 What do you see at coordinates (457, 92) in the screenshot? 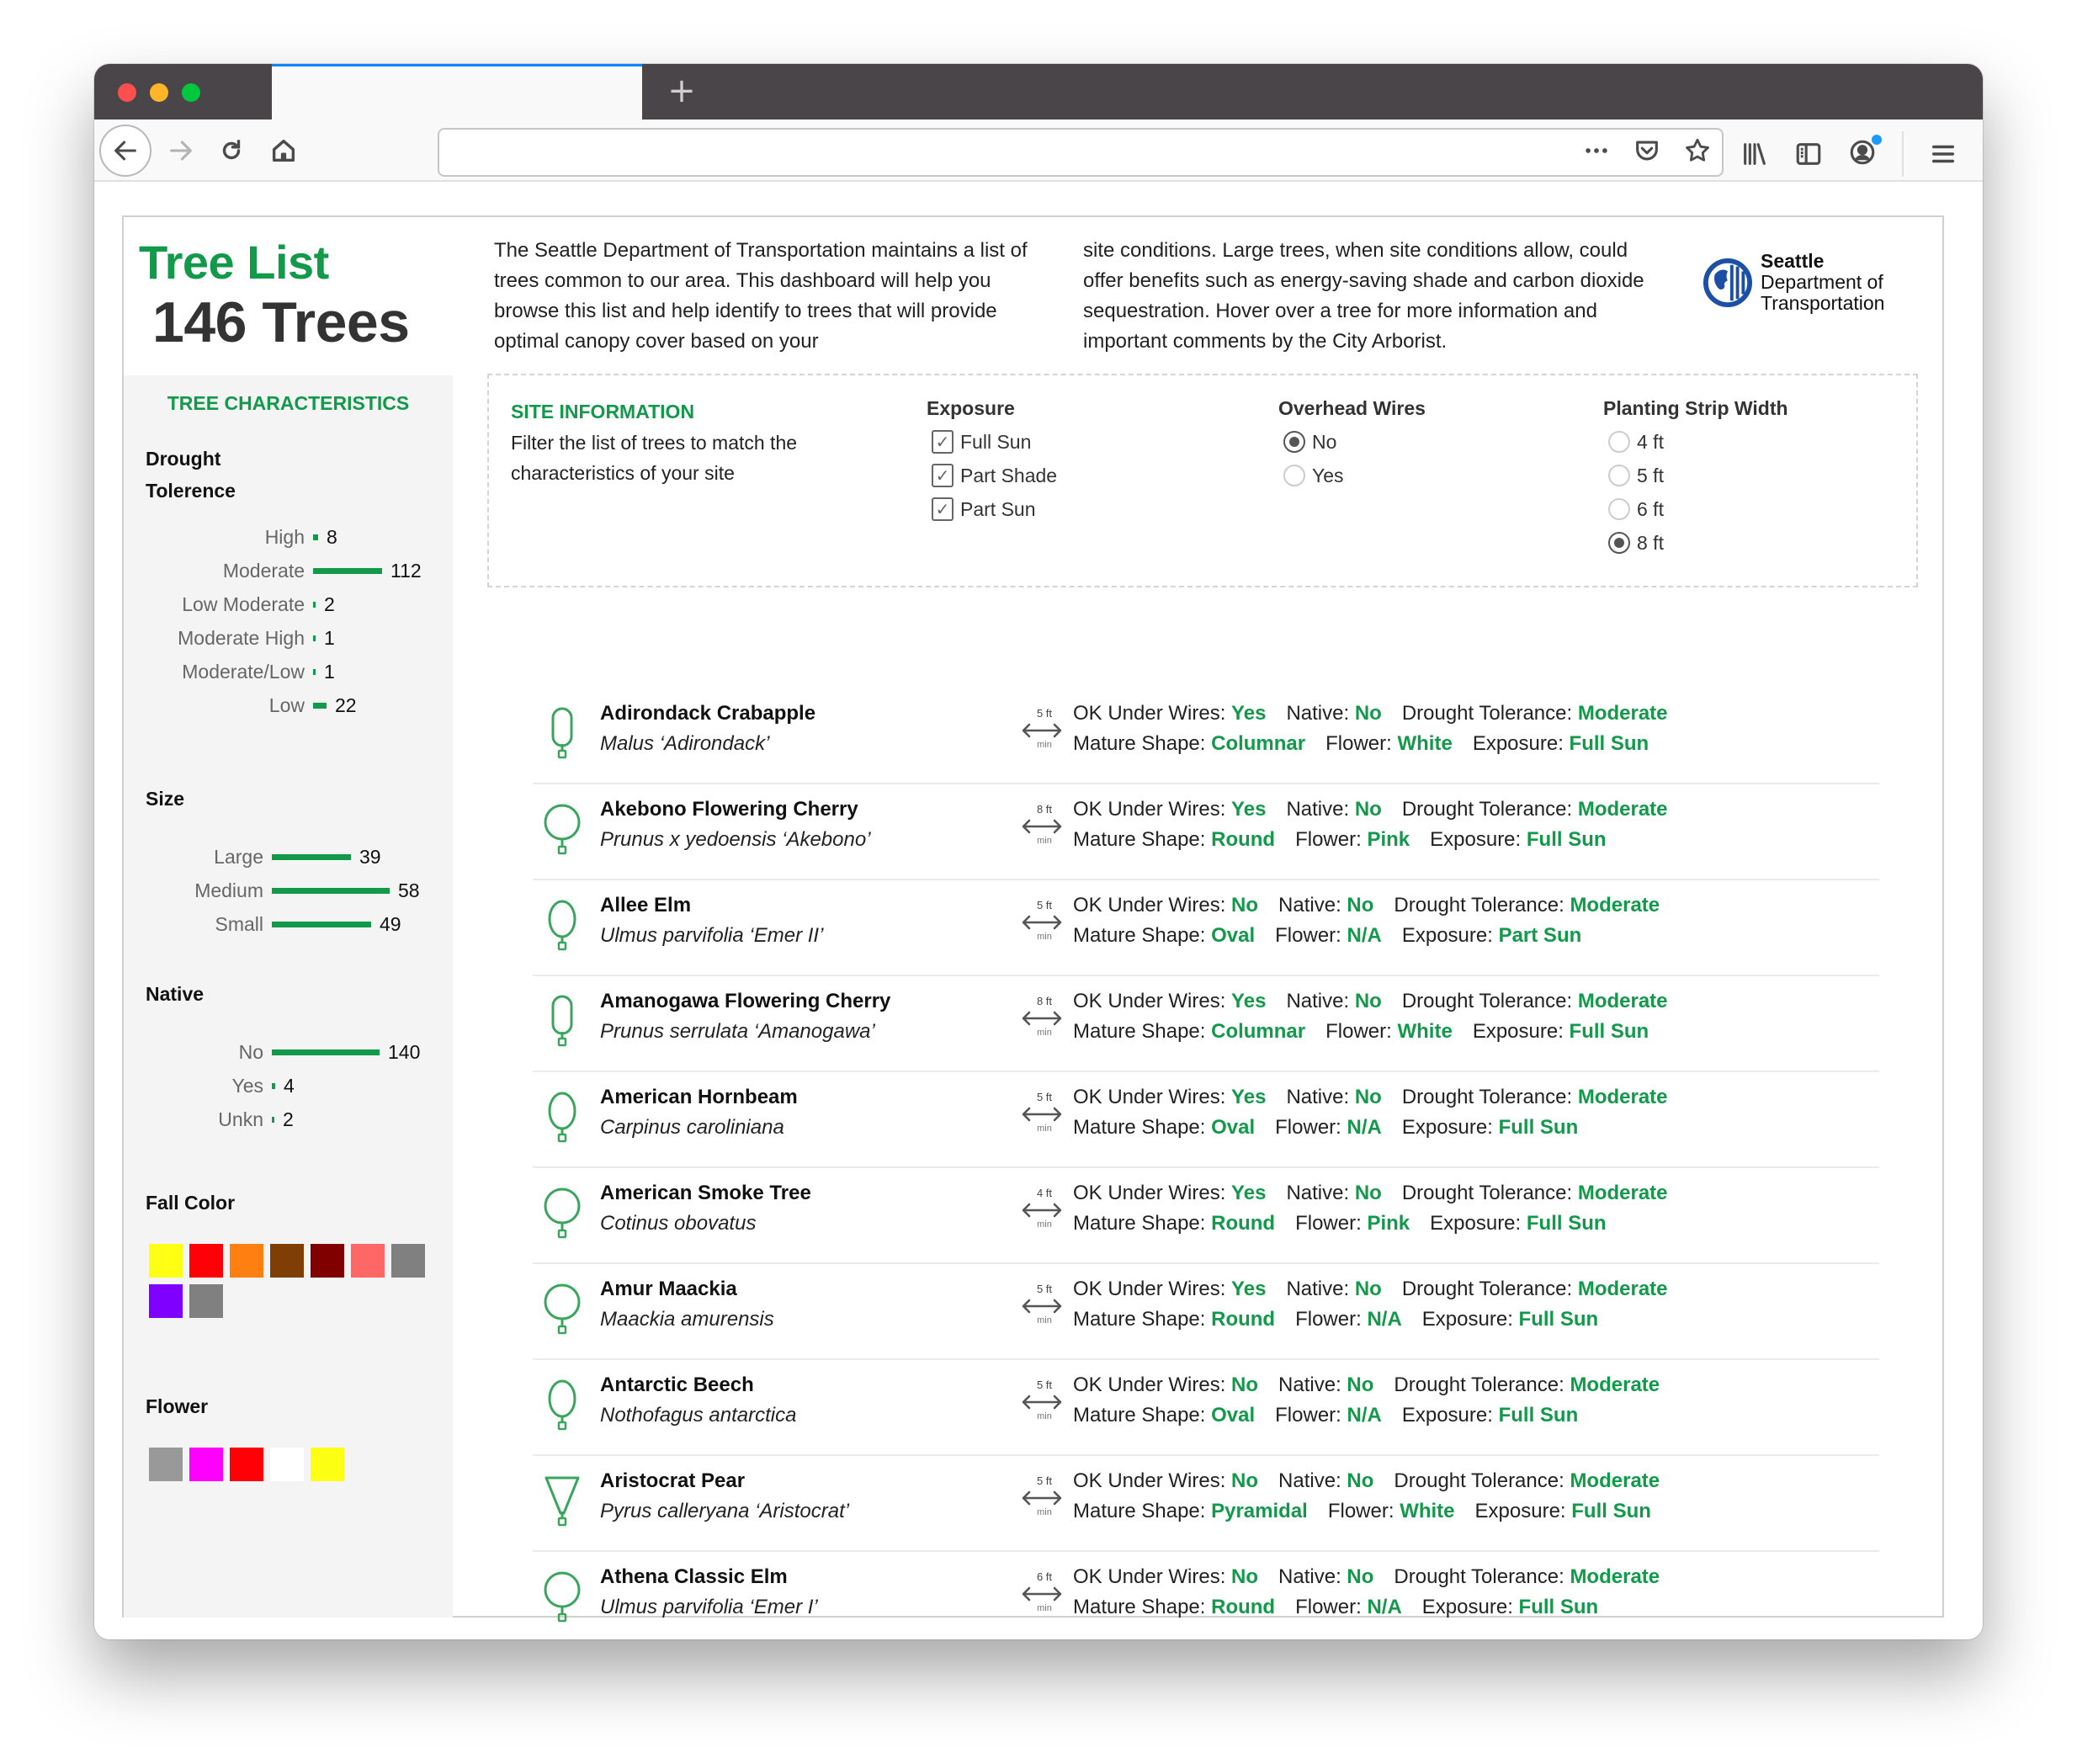
I see `tab-active` at bounding box center [457, 92].